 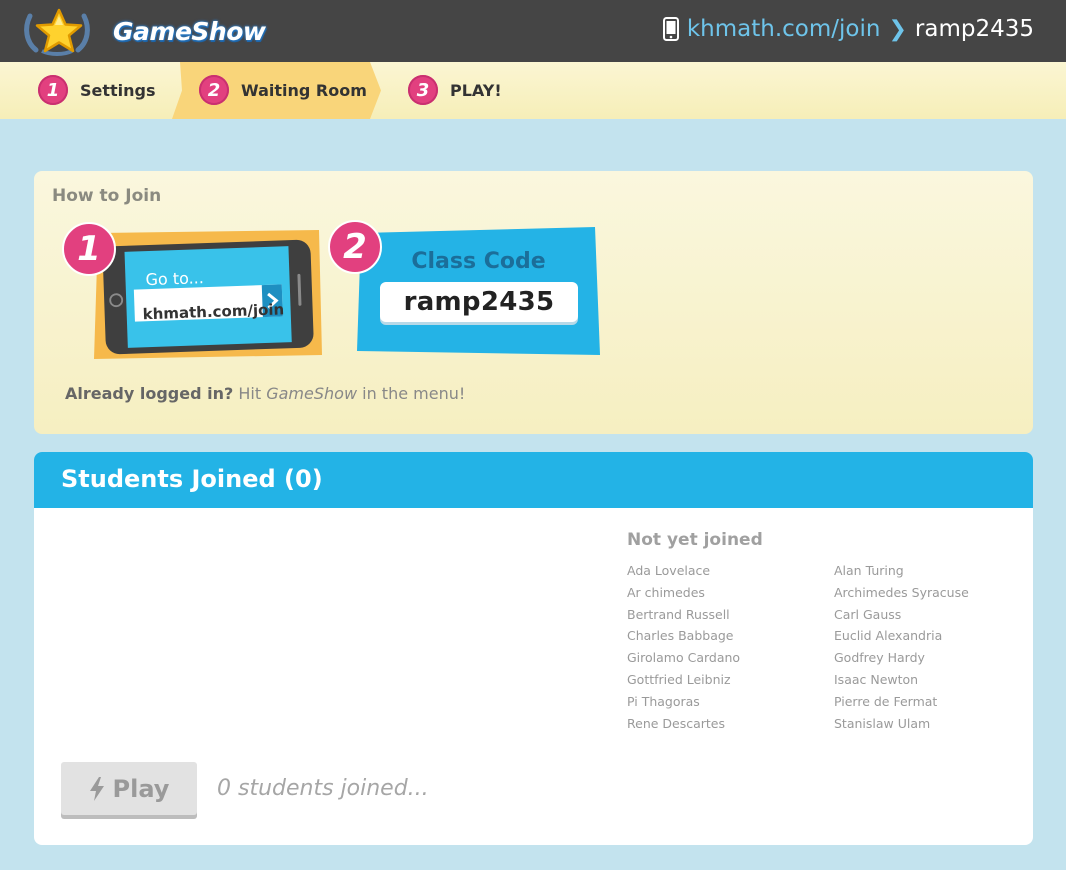 What do you see at coordinates (886, 701) in the screenshot?
I see `list-item: Pierre de Fermat` at bounding box center [886, 701].